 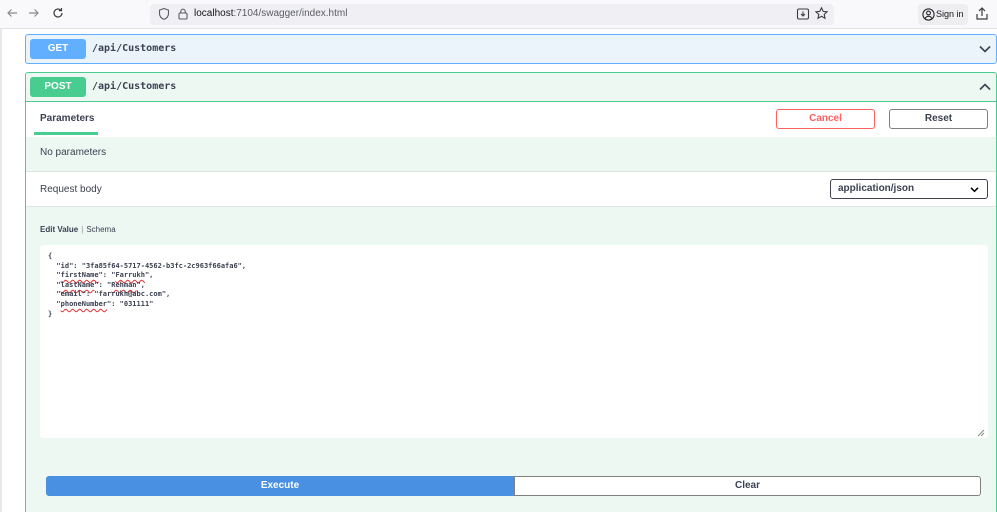 What do you see at coordinates (803, 14) in the screenshot?
I see `reader-view-icon` at bounding box center [803, 14].